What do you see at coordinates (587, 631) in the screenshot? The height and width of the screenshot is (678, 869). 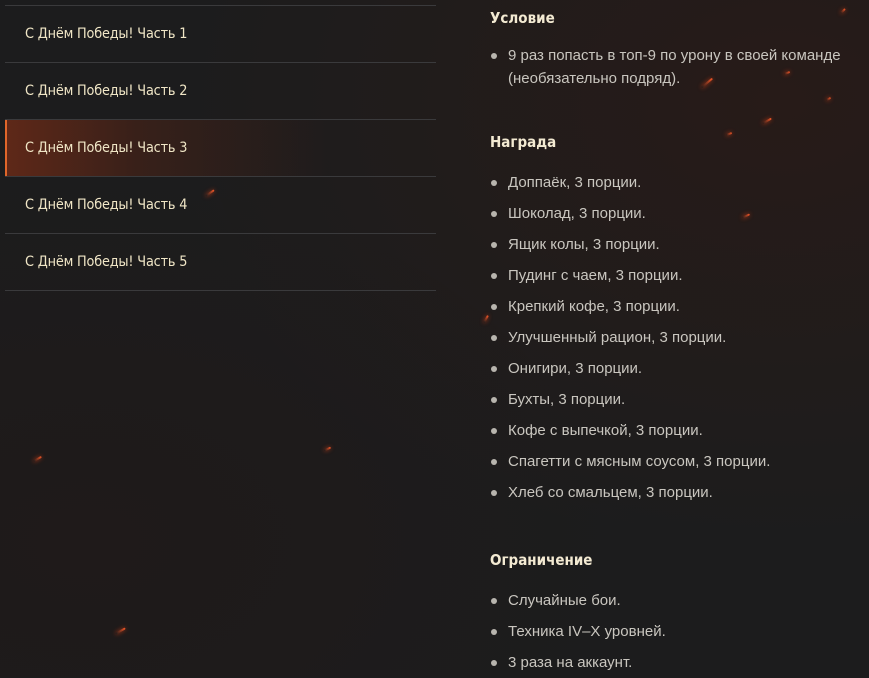 I see `limit-item: Техника IV–X уровней.` at bounding box center [587, 631].